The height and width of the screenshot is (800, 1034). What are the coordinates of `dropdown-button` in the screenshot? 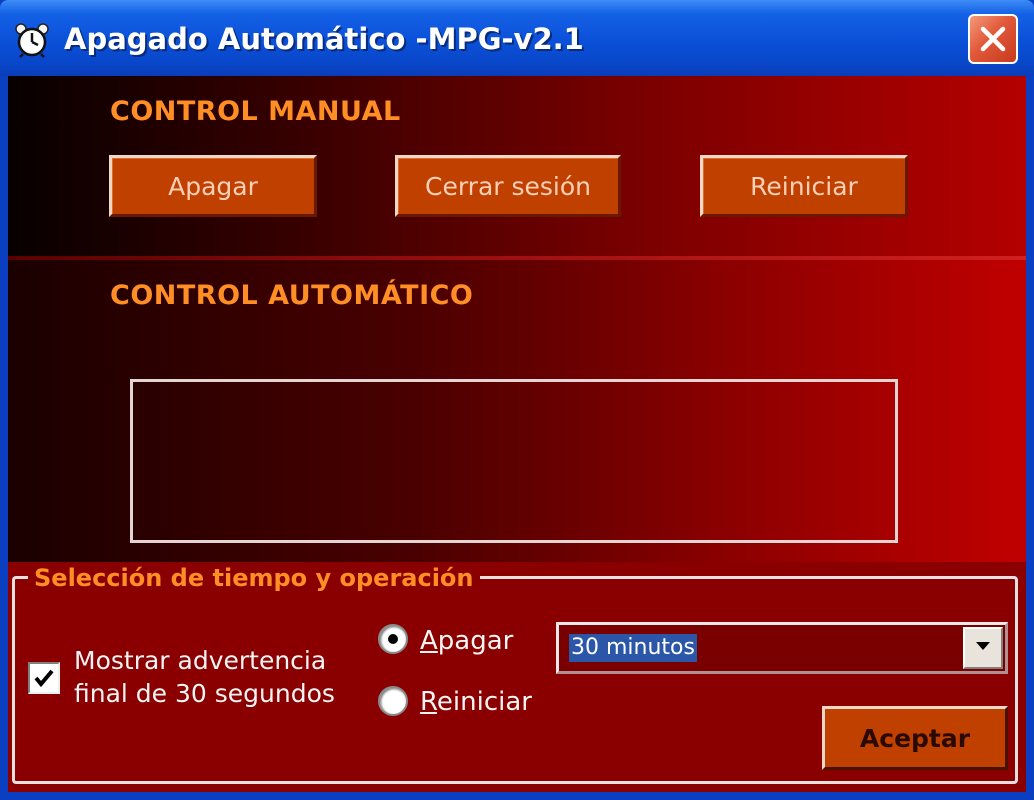 It's located at (983, 648).